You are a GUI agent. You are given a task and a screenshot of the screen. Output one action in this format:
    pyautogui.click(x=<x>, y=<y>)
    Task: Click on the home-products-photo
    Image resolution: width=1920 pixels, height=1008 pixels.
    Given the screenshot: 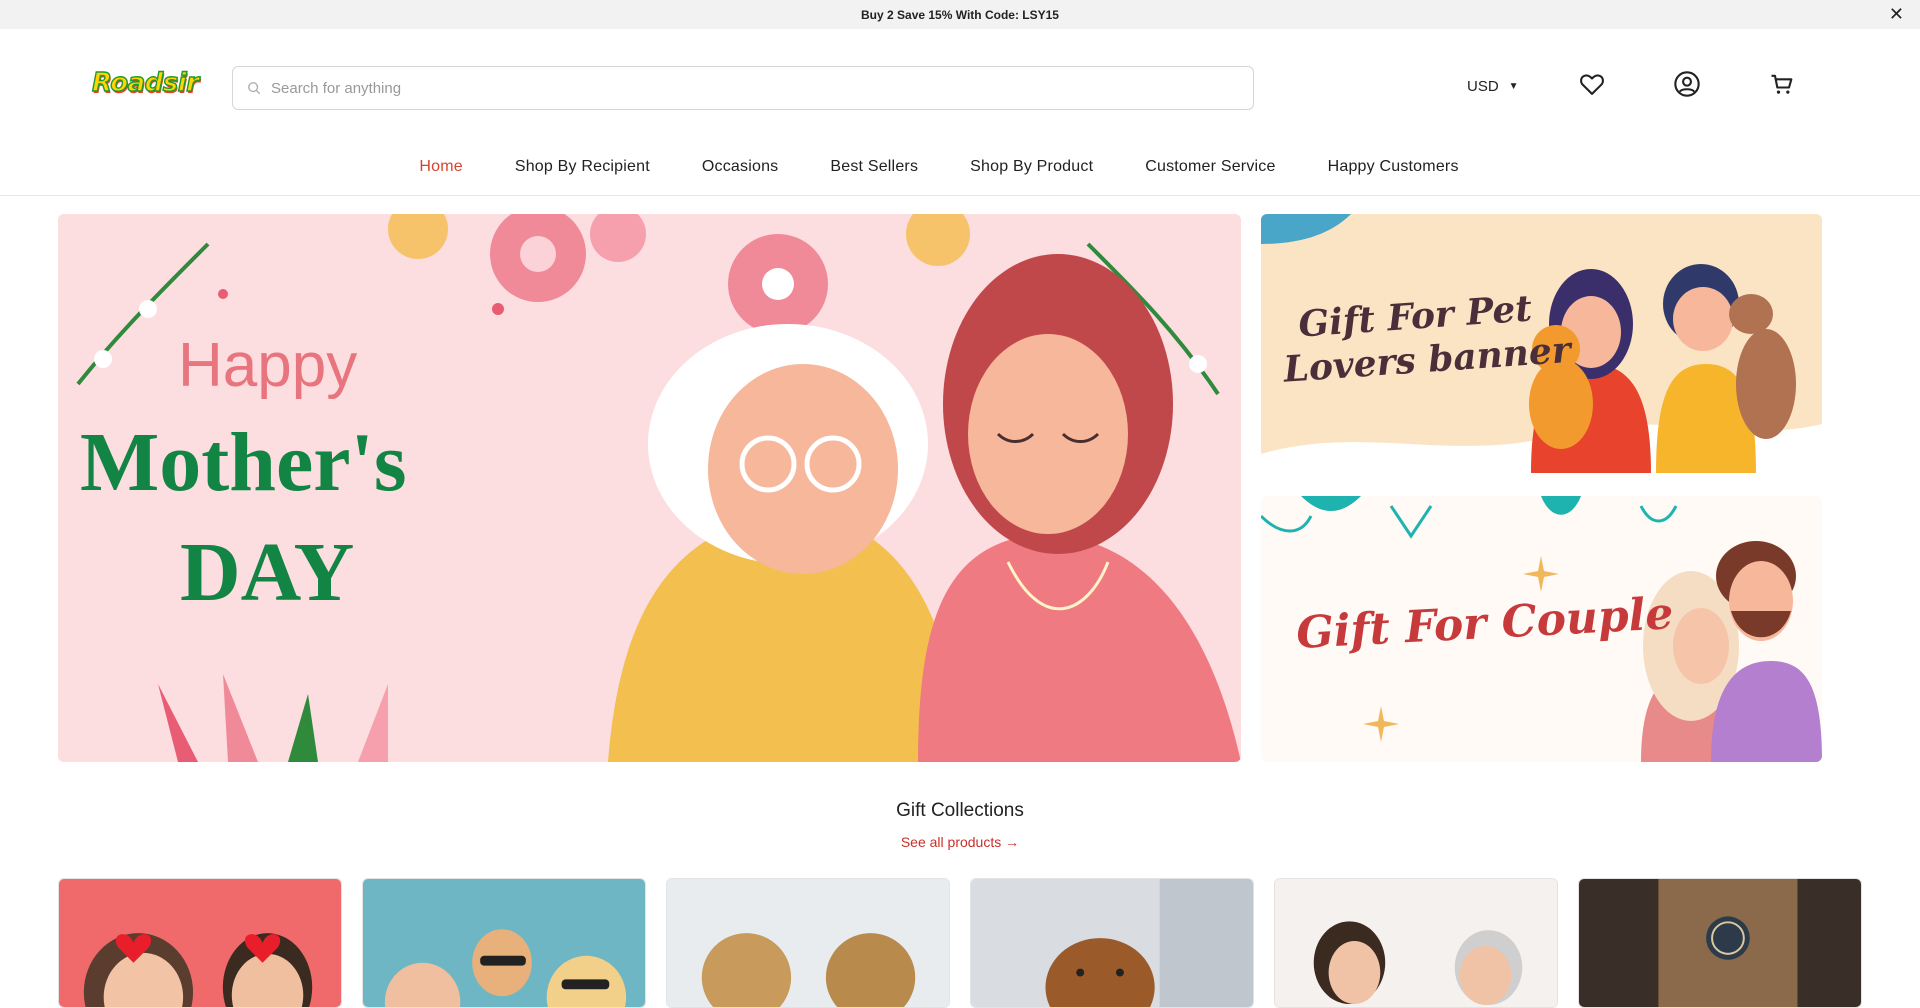 What is the action you would take?
    pyautogui.click(x=1720, y=943)
    